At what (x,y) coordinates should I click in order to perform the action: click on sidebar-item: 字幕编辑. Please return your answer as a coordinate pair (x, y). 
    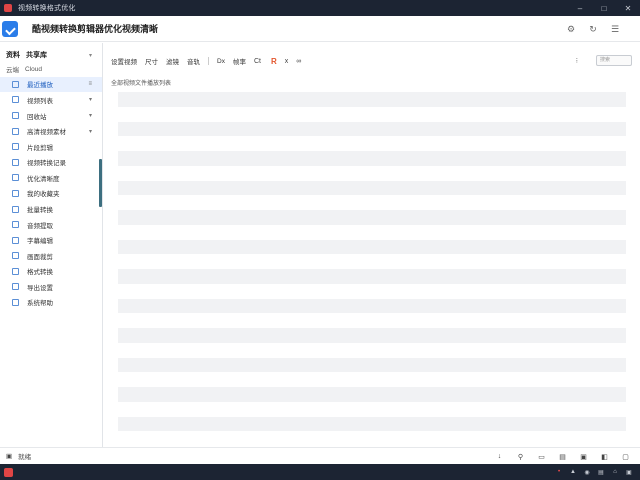
    Looking at the image, I should click on (51, 240).